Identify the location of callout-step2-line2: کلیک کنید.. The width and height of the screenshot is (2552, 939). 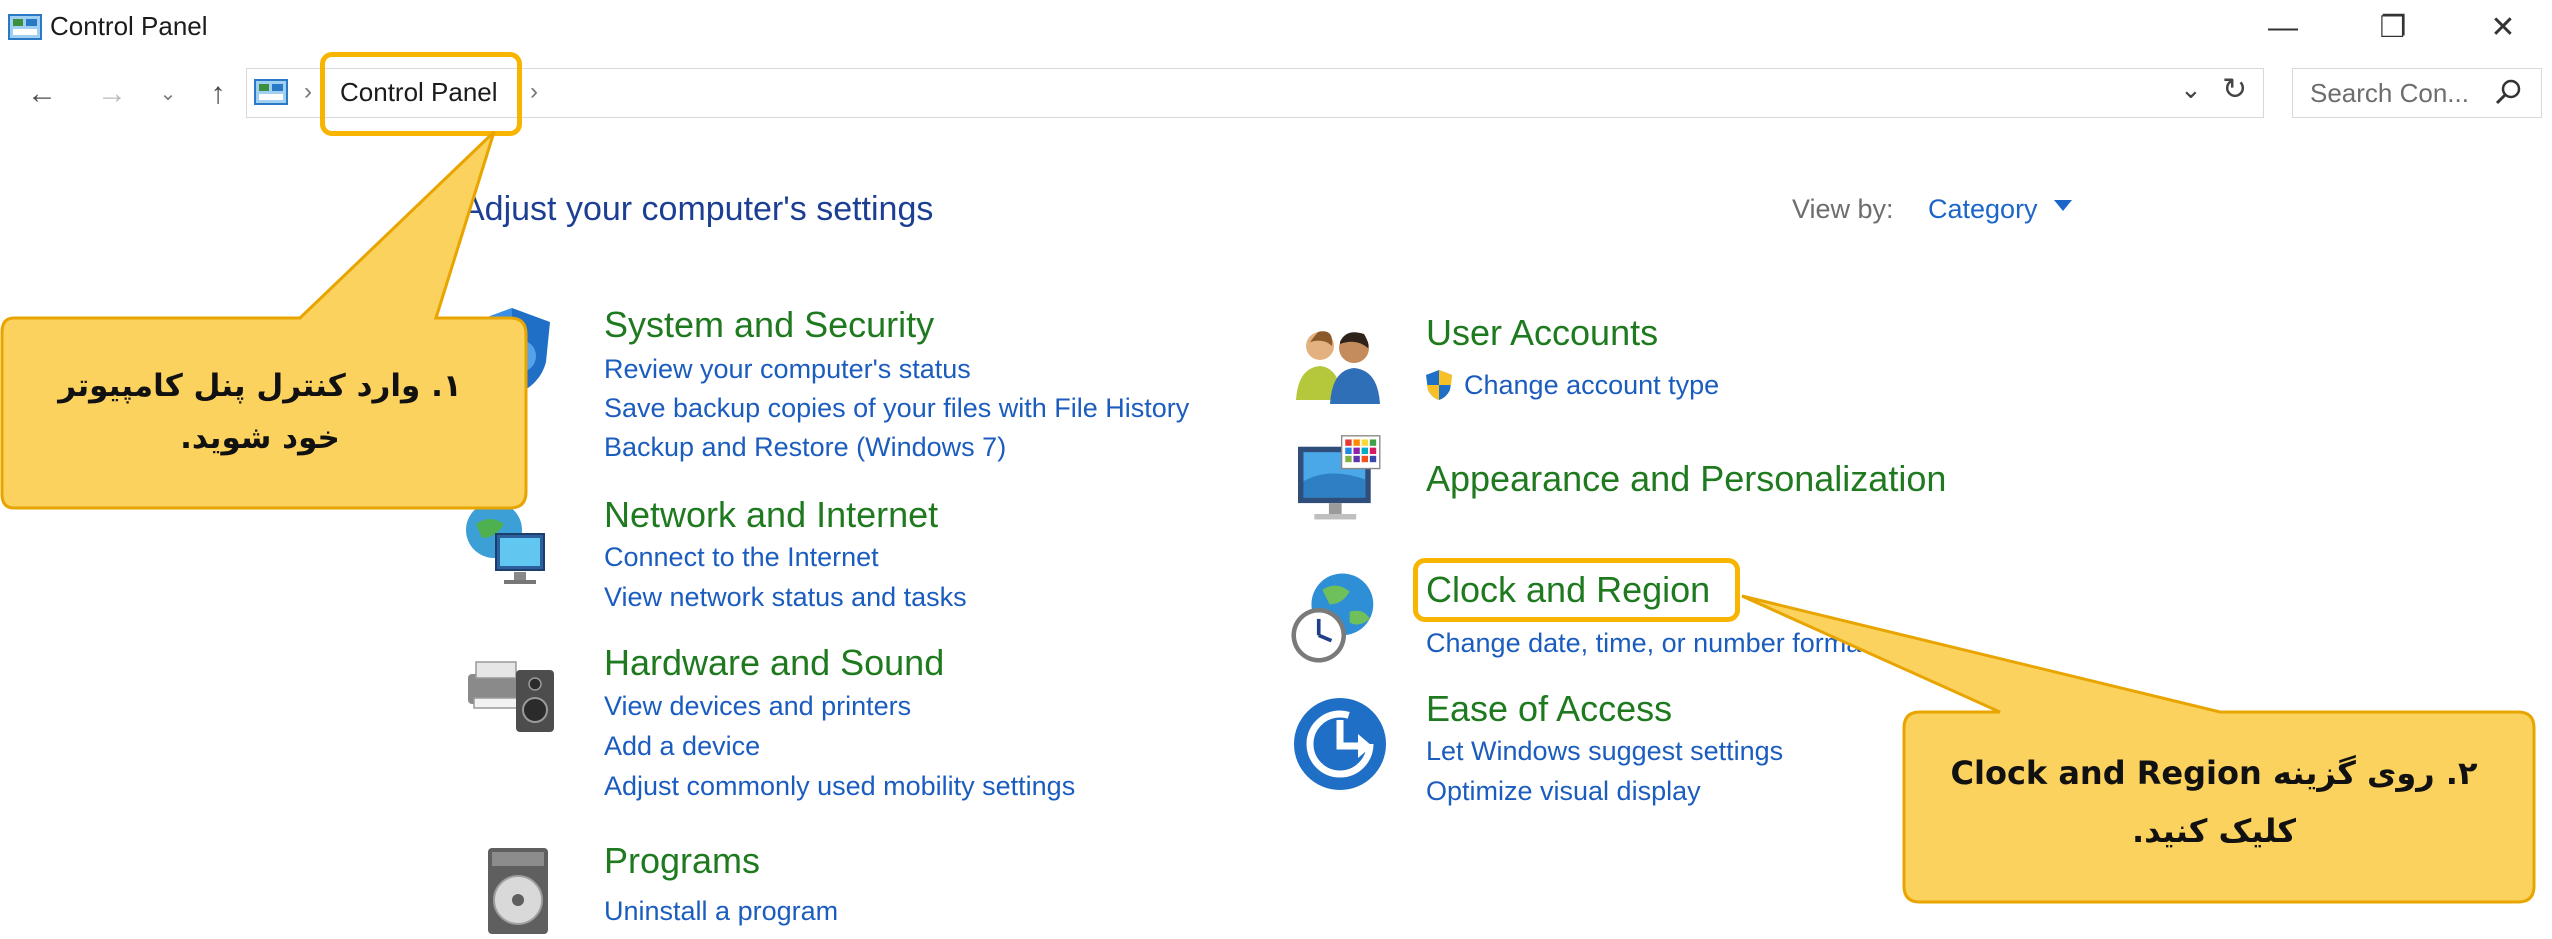
(2213, 831).